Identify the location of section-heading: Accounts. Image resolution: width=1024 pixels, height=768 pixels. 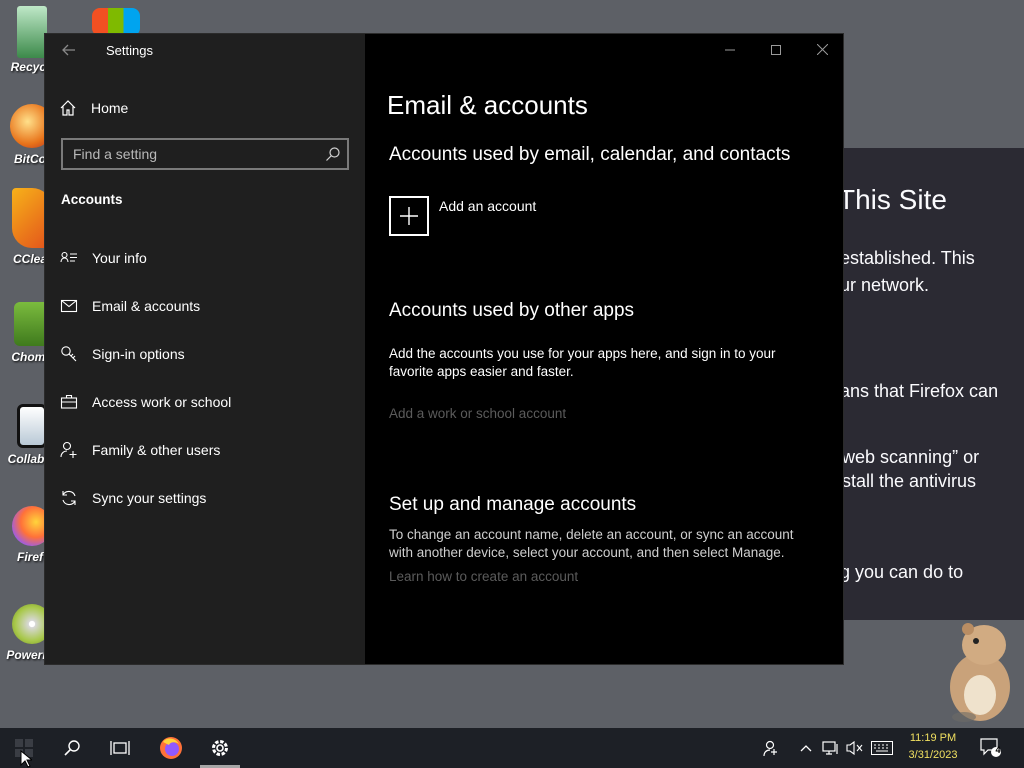
(92, 199).